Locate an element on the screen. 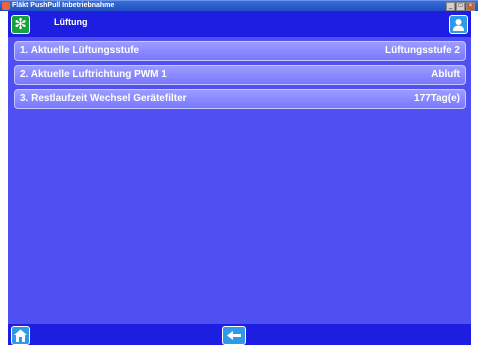 This screenshot has height=349, width=478. list-item-value: Abluft is located at coordinates (445, 74).